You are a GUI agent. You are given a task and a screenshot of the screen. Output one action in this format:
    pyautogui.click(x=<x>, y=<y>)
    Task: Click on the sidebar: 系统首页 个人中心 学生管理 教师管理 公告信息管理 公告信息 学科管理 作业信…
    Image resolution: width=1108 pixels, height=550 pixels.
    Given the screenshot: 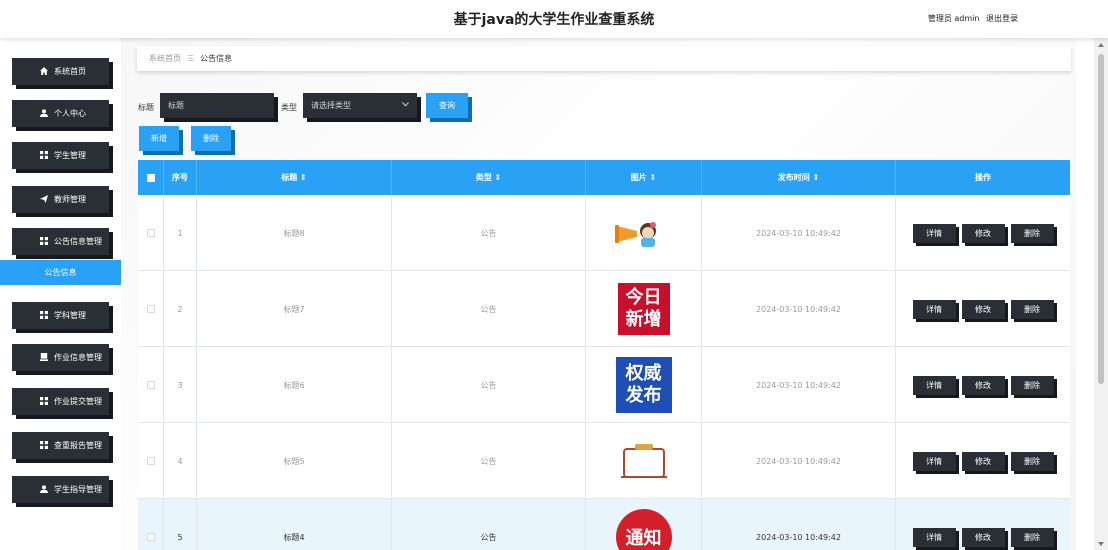 What is the action you would take?
    pyautogui.click(x=60, y=294)
    